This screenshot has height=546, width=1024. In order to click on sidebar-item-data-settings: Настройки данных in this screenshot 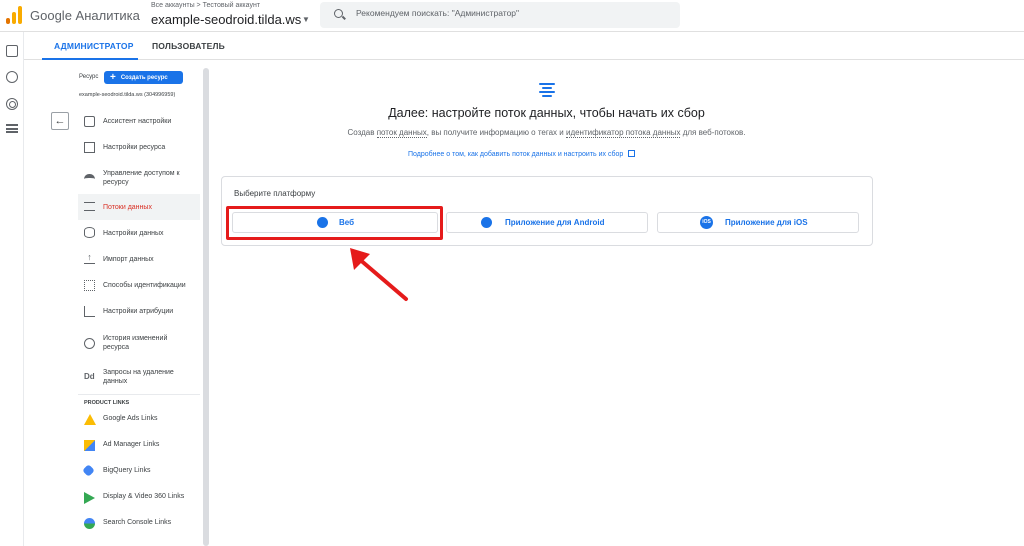, I will do `click(139, 233)`.